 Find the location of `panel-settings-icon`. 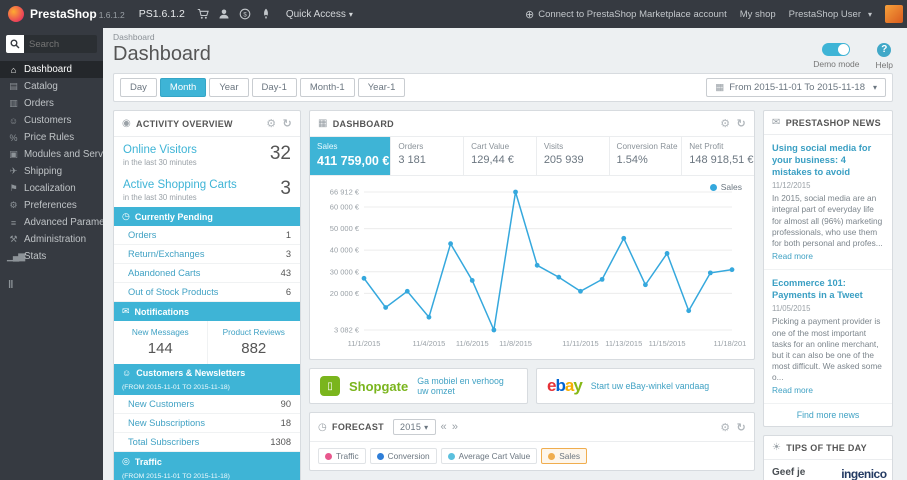

panel-settings-icon is located at coordinates (271, 123).